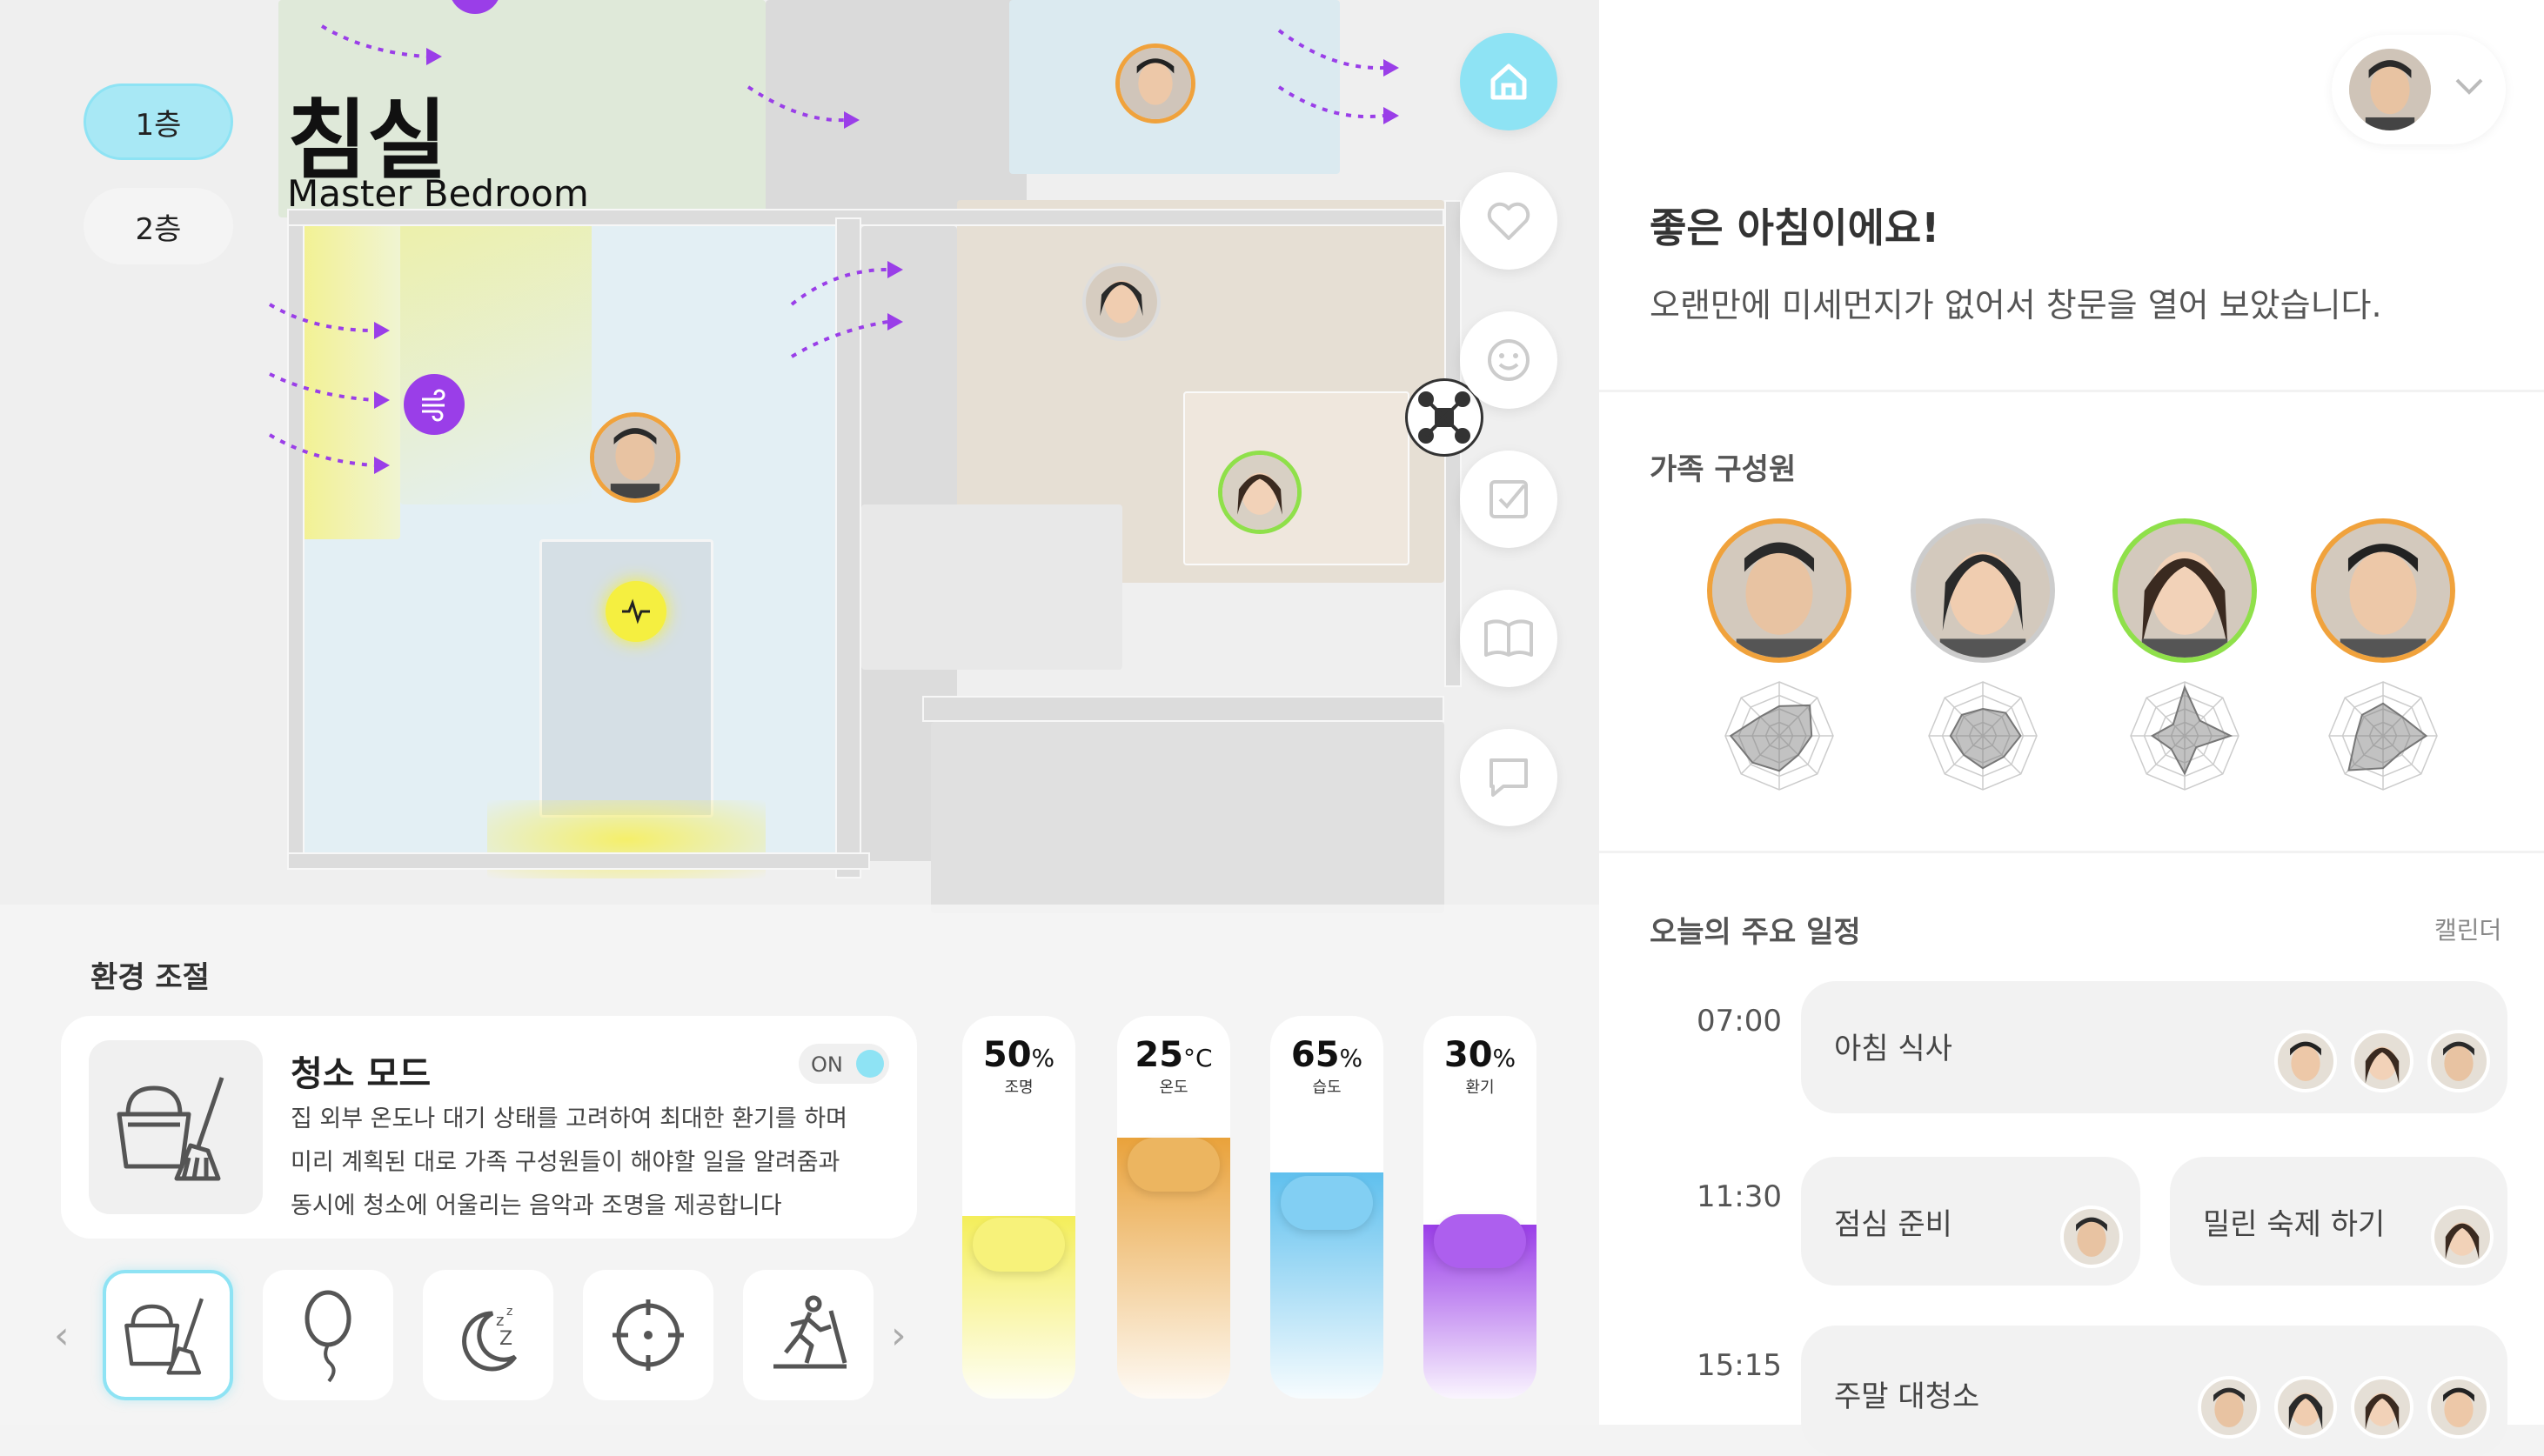 Image resolution: width=2544 pixels, height=1456 pixels. What do you see at coordinates (537, 1205) in the screenshot?
I see `mode-desc-line-3: 동시에 청소에 어울리는 음악과 조명을 제공합니다` at bounding box center [537, 1205].